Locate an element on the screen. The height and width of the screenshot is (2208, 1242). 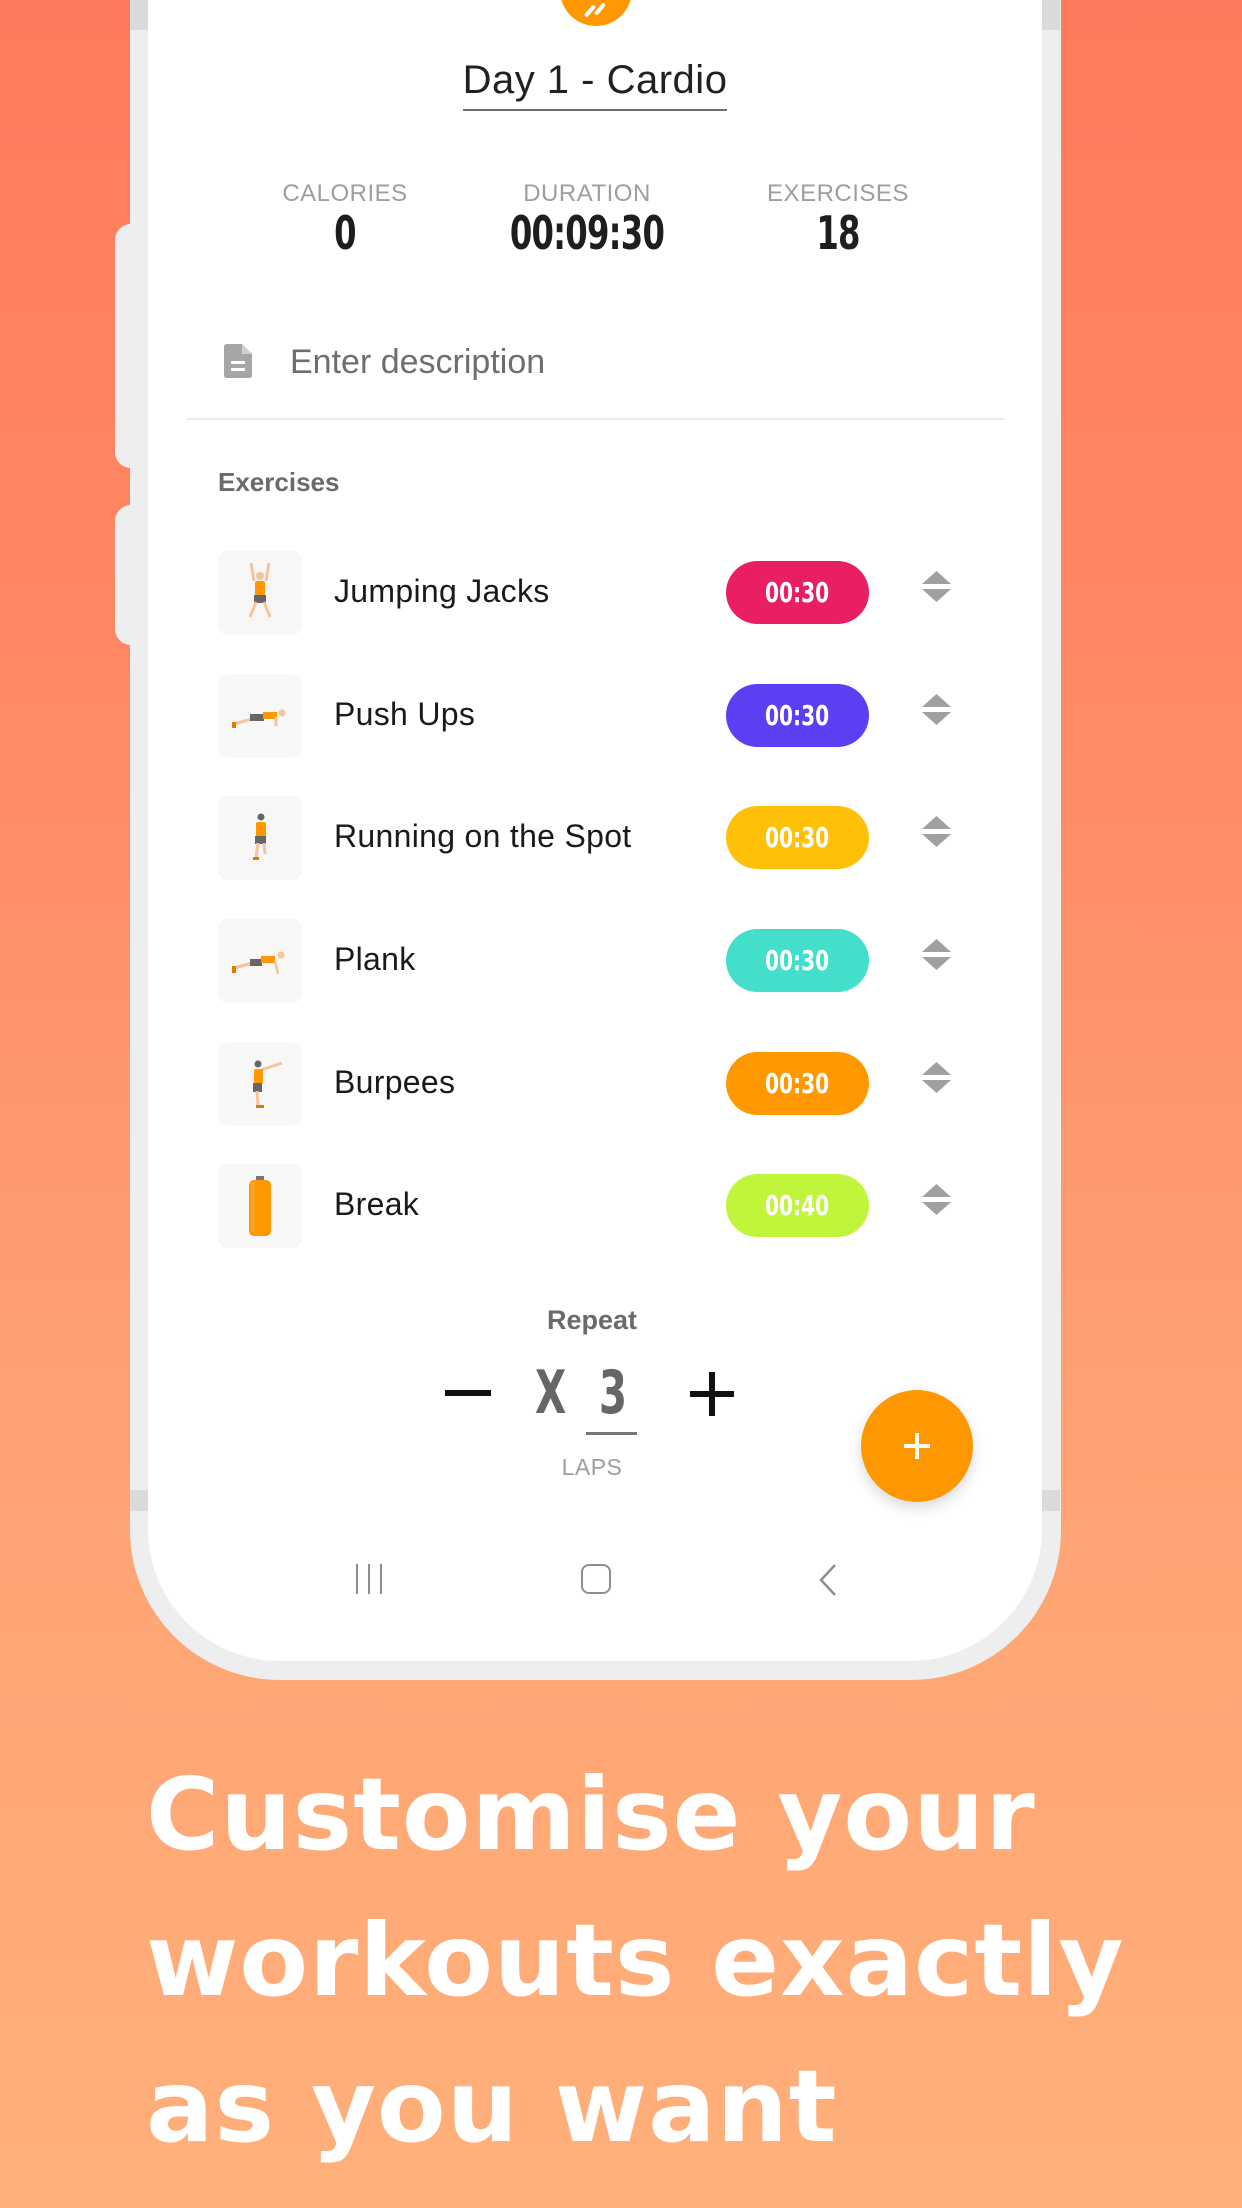
push-ups-thumbnail is located at coordinates (260, 716).